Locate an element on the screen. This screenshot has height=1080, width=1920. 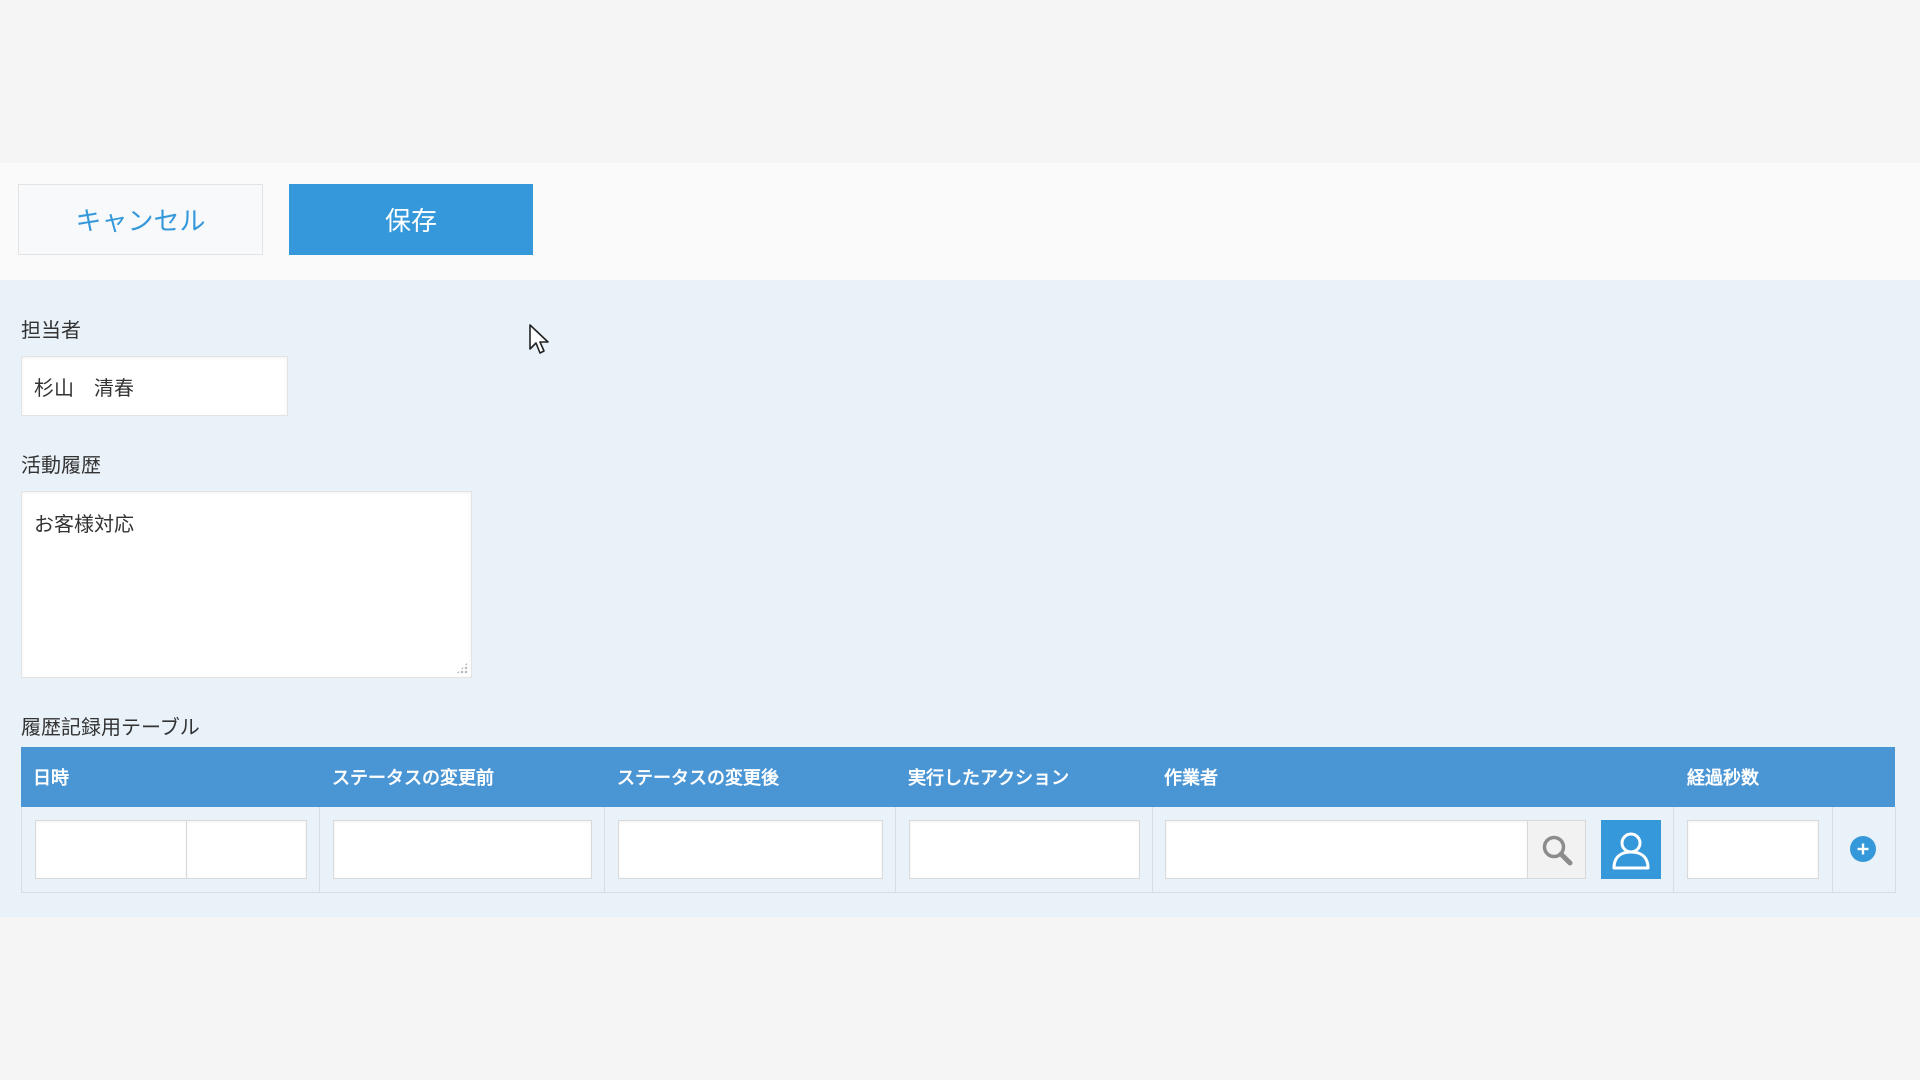
mouse-pointer-icon is located at coordinates (539, 339).